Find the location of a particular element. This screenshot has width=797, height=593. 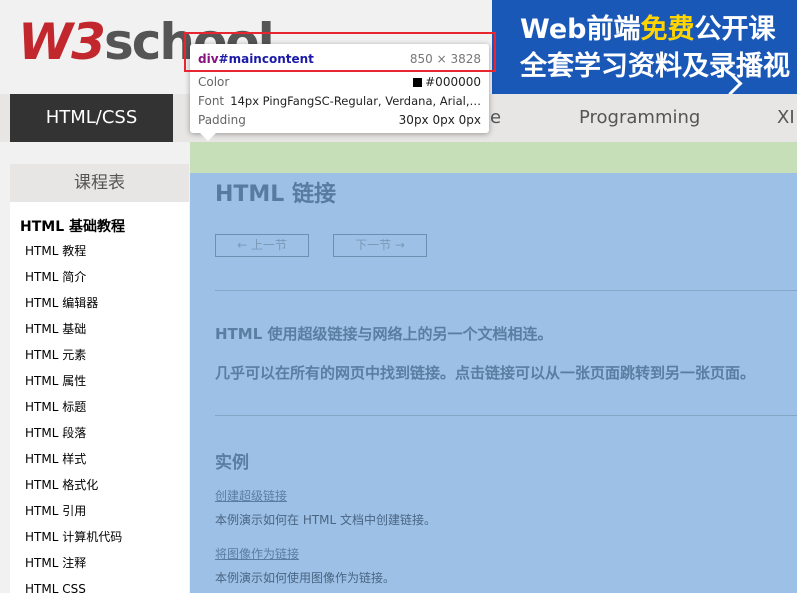

page-title: HTML 链接 is located at coordinates (275, 194).